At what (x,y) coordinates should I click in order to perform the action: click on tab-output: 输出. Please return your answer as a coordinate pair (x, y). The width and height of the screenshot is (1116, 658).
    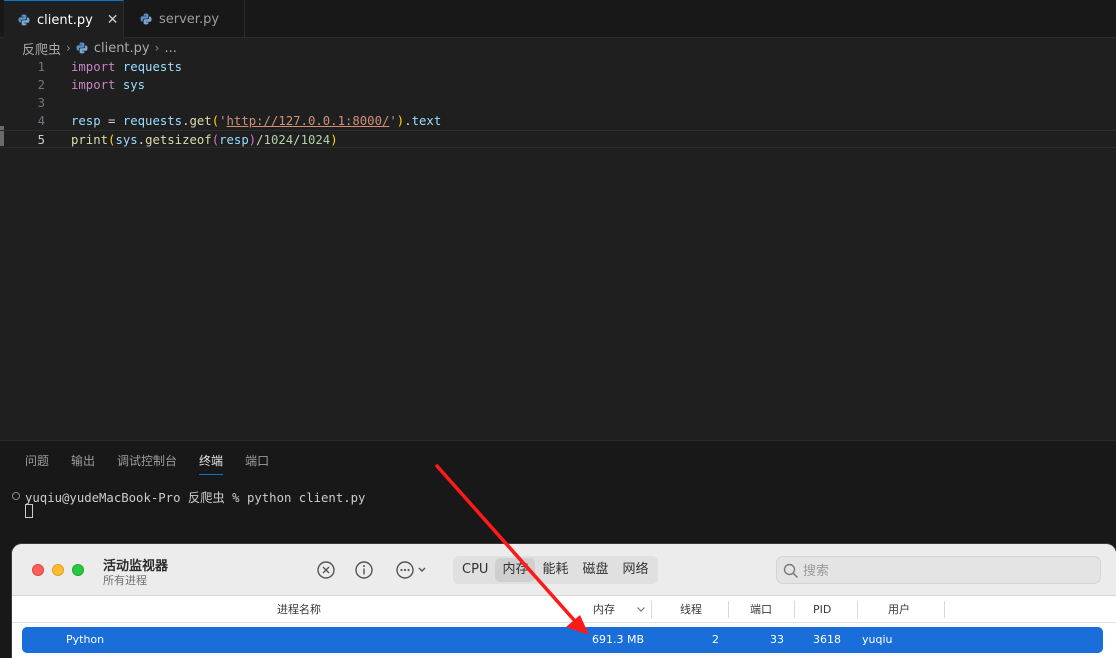
    Looking at the image, I should click on (83, 463).